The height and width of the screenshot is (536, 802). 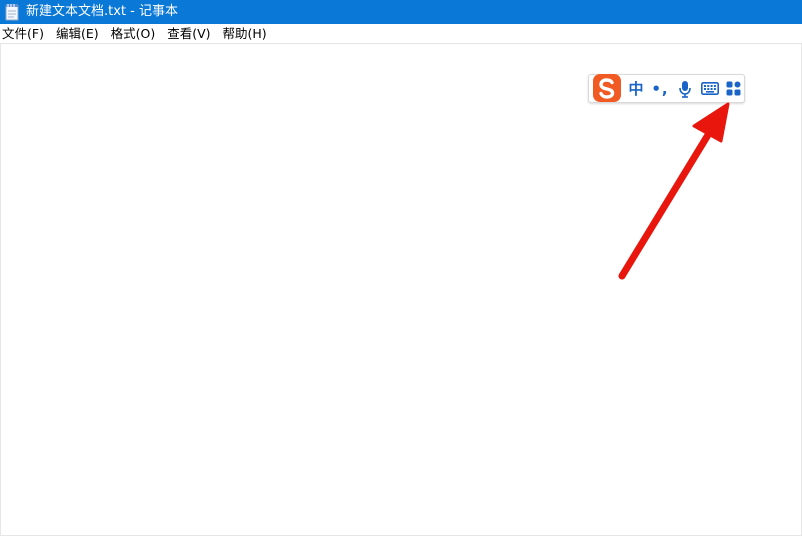 What do you see at coordinates (77, 34) in the screenshot?
I see `menu-edit: 编辑(E)` at bounding box center [77, 34].